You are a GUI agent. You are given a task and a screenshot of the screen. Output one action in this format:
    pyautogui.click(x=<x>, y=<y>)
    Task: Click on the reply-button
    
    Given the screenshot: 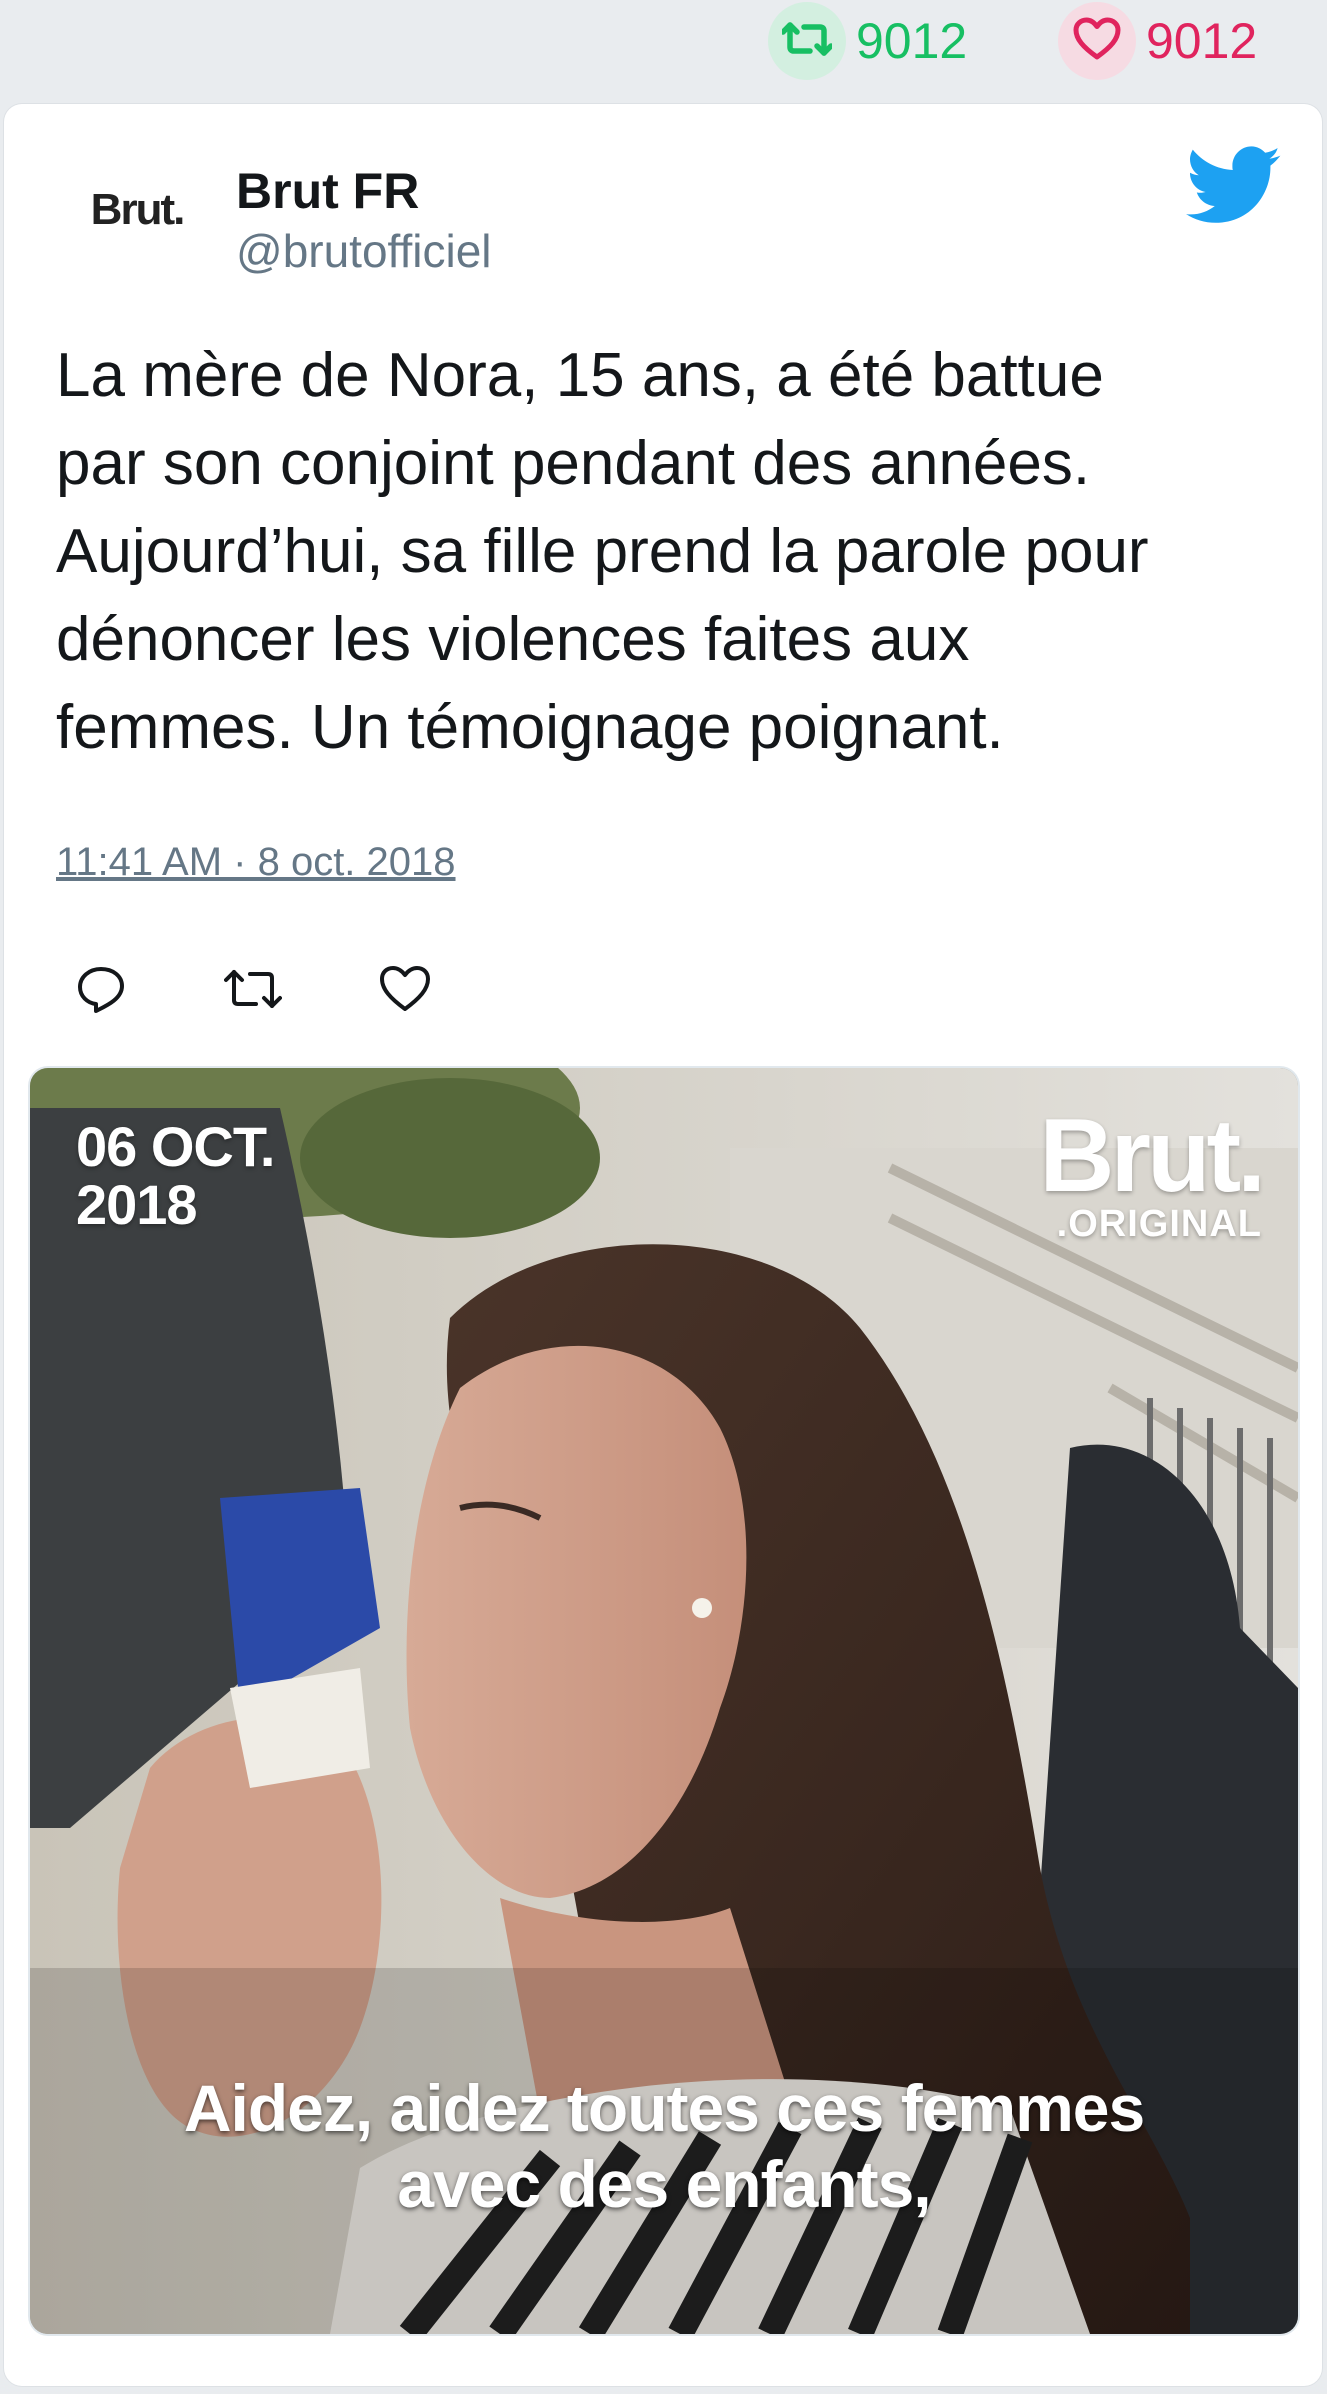 What is the action you would take?
    pyautogui.click(x=101, y=991)
    